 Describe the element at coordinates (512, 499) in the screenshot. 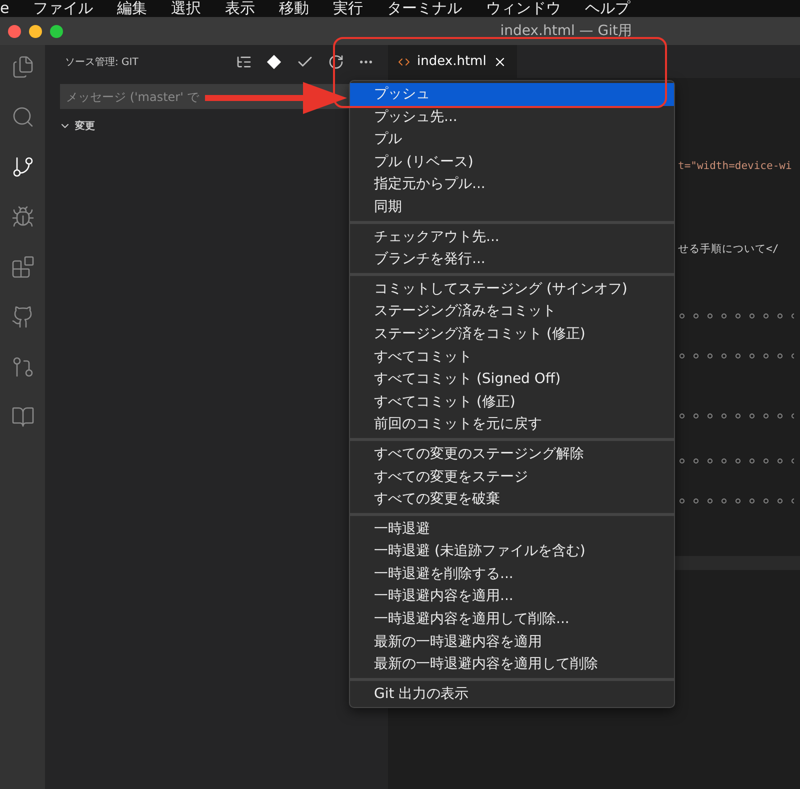

I see `menu-item: すべての変更を破棄` at that location.